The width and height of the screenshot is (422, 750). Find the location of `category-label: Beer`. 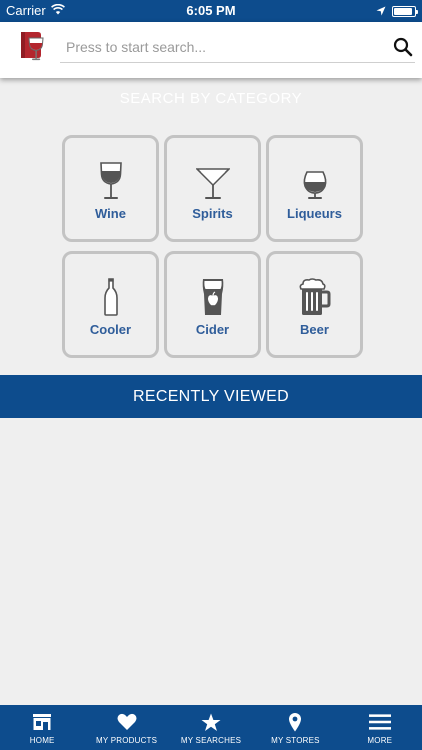

category-label: Beer is located at coordinates (314, 329).